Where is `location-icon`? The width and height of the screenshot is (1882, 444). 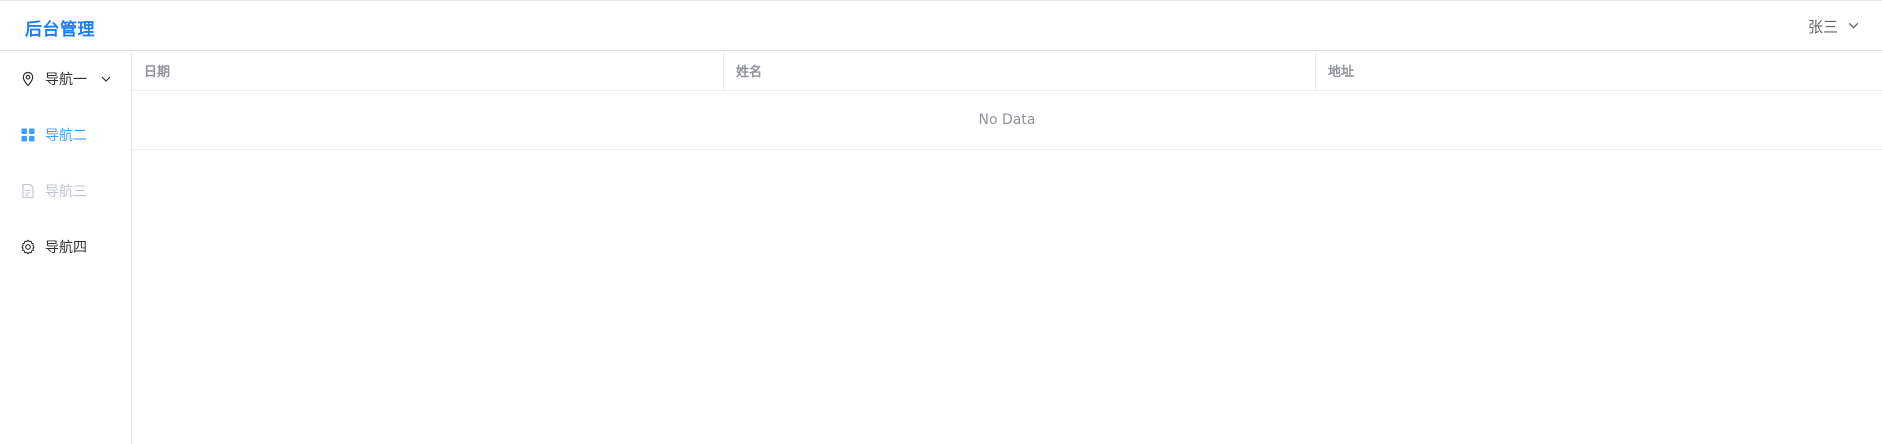
location-icon is located at coordinates (28, 79).